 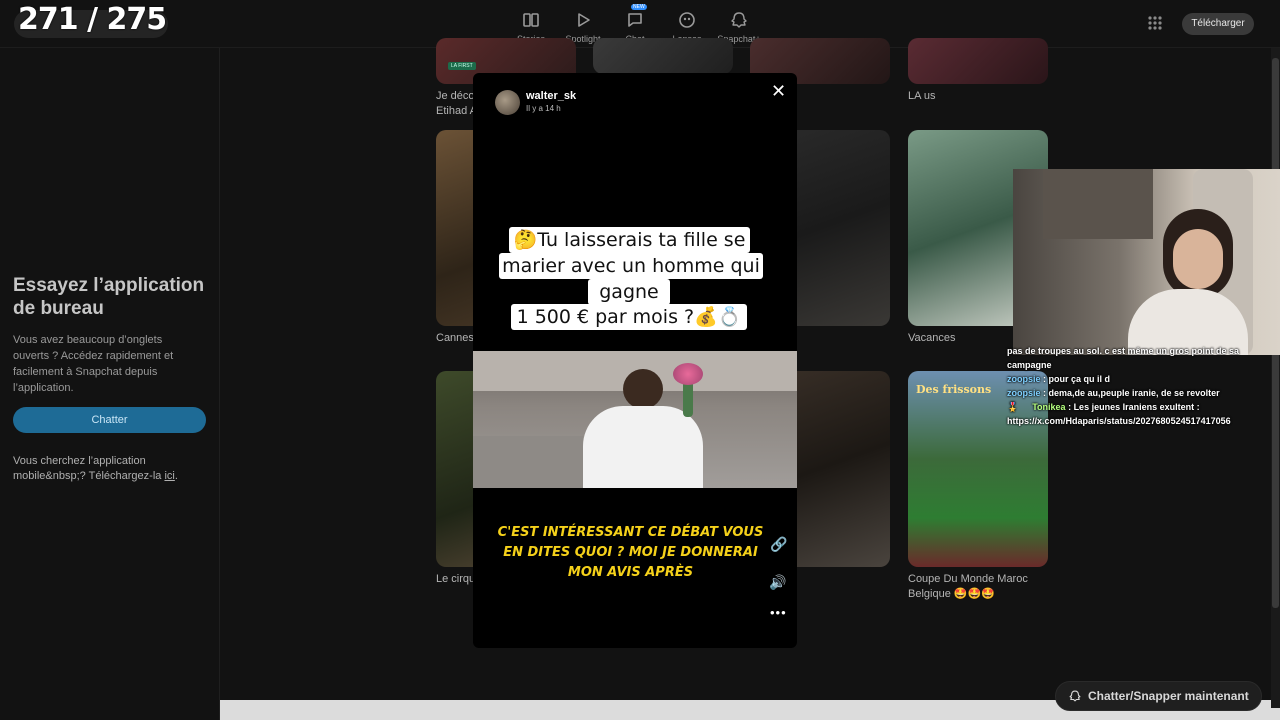 I want to click on badge-icon: 🎖️, so click(x=1013, y=407).